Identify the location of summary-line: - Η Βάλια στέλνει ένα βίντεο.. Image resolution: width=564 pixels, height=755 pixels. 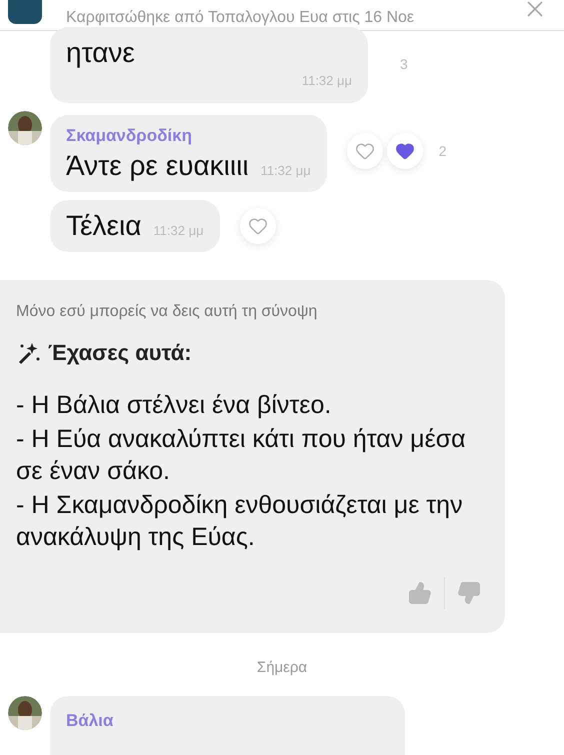
(174, 405).